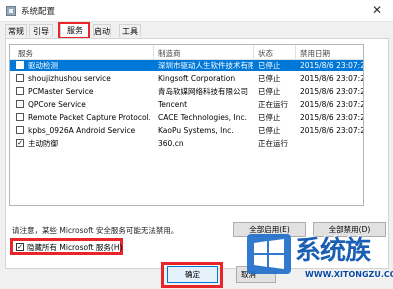 The width and height of the screenshot is (393, 289). Describe the element at coordinates (11, 11) in the screenshot. I see `system-config-icon` at that location.